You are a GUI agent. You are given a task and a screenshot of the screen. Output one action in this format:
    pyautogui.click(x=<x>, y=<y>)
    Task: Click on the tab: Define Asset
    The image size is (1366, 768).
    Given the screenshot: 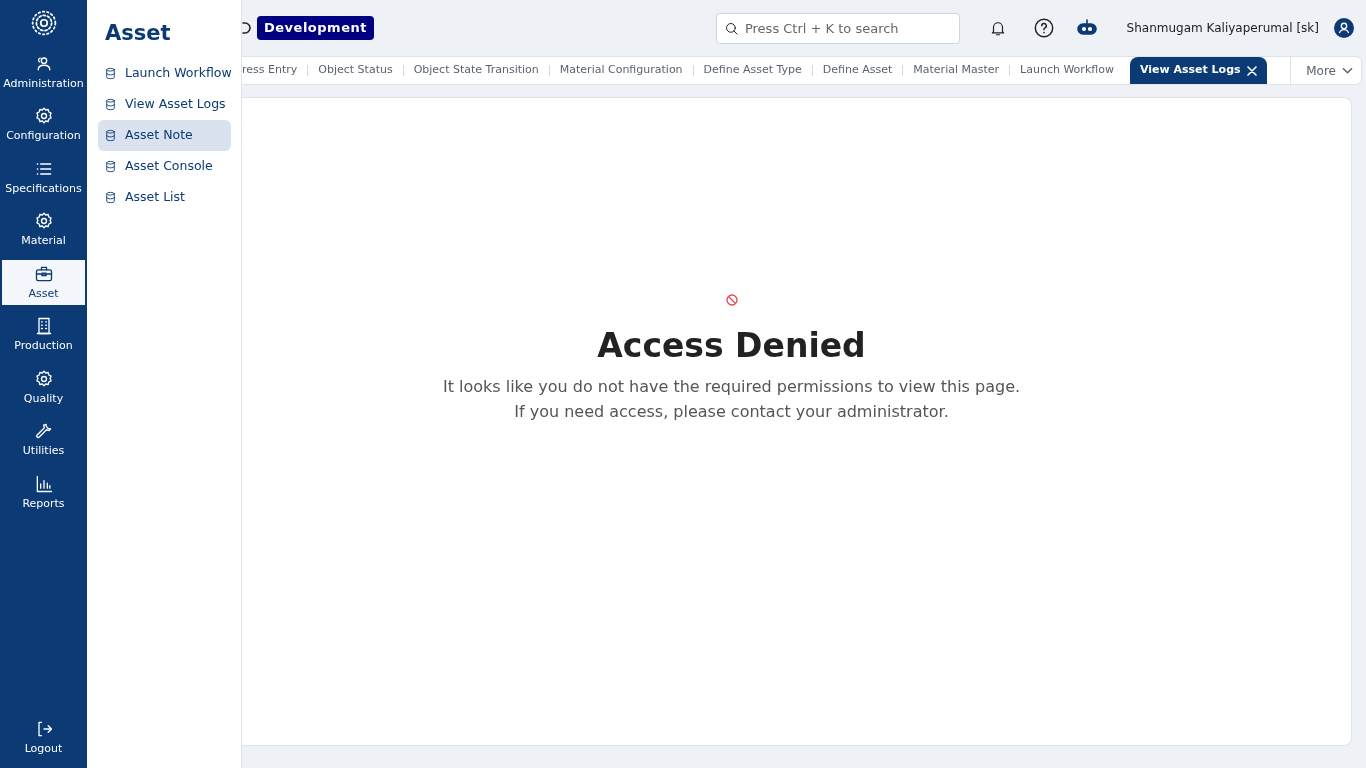 What is the action you would take?
    pyautogui.click(x=857, y=70)
    